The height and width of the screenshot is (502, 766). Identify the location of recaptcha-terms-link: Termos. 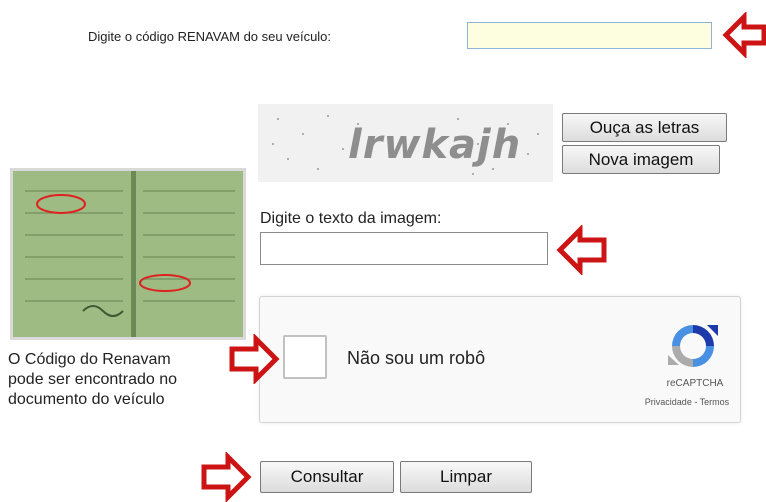
(715, 402).